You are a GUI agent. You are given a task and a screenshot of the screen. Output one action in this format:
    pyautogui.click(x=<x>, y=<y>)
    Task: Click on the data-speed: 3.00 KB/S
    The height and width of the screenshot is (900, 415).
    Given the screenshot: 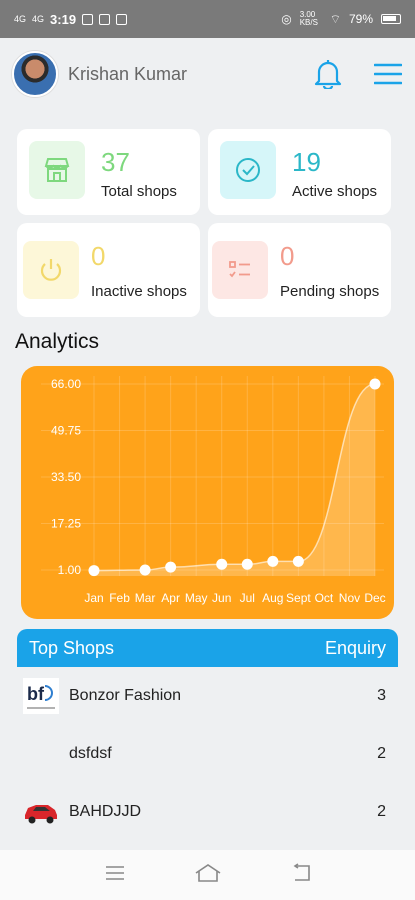 What is the action you would take?
    pyautogui.click(x=308, y=18)
    